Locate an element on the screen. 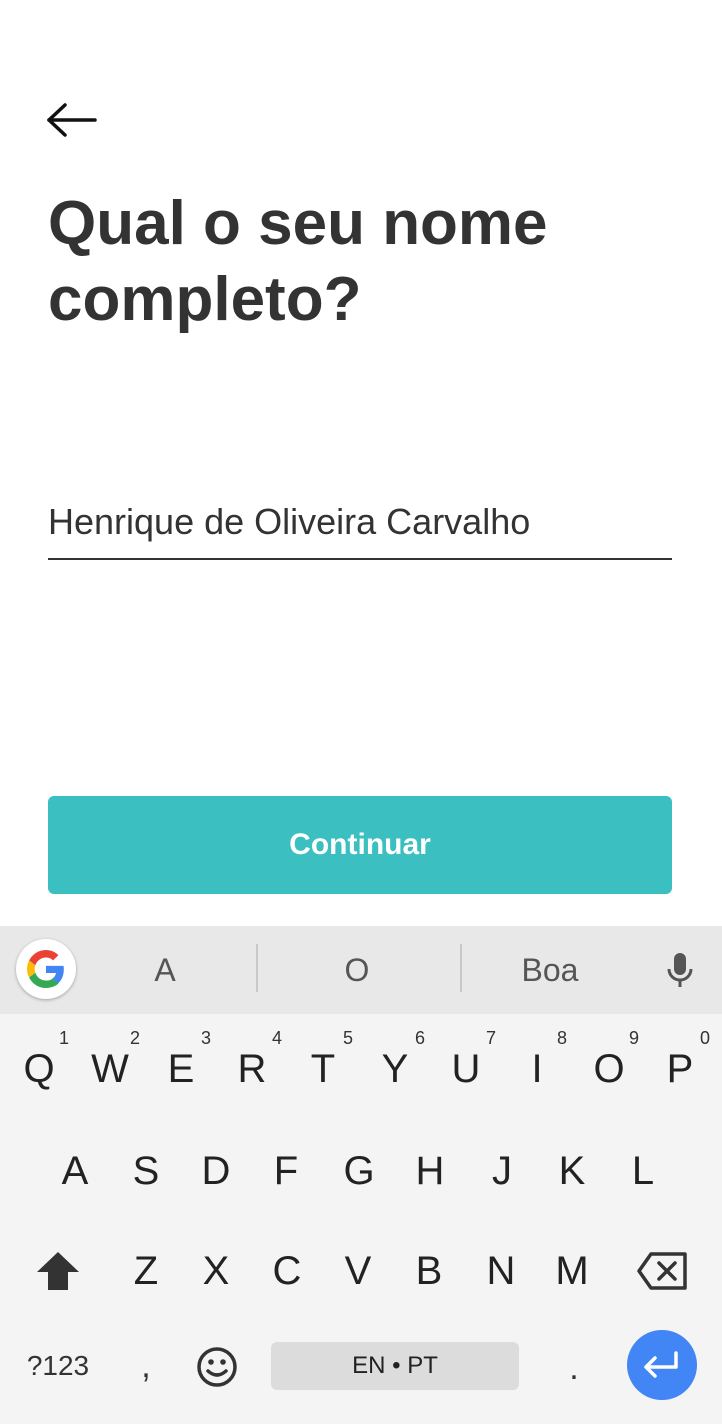 The height and width of the screenshot is (1424, 722). key-x: X is located at coordinates (216, 1271).